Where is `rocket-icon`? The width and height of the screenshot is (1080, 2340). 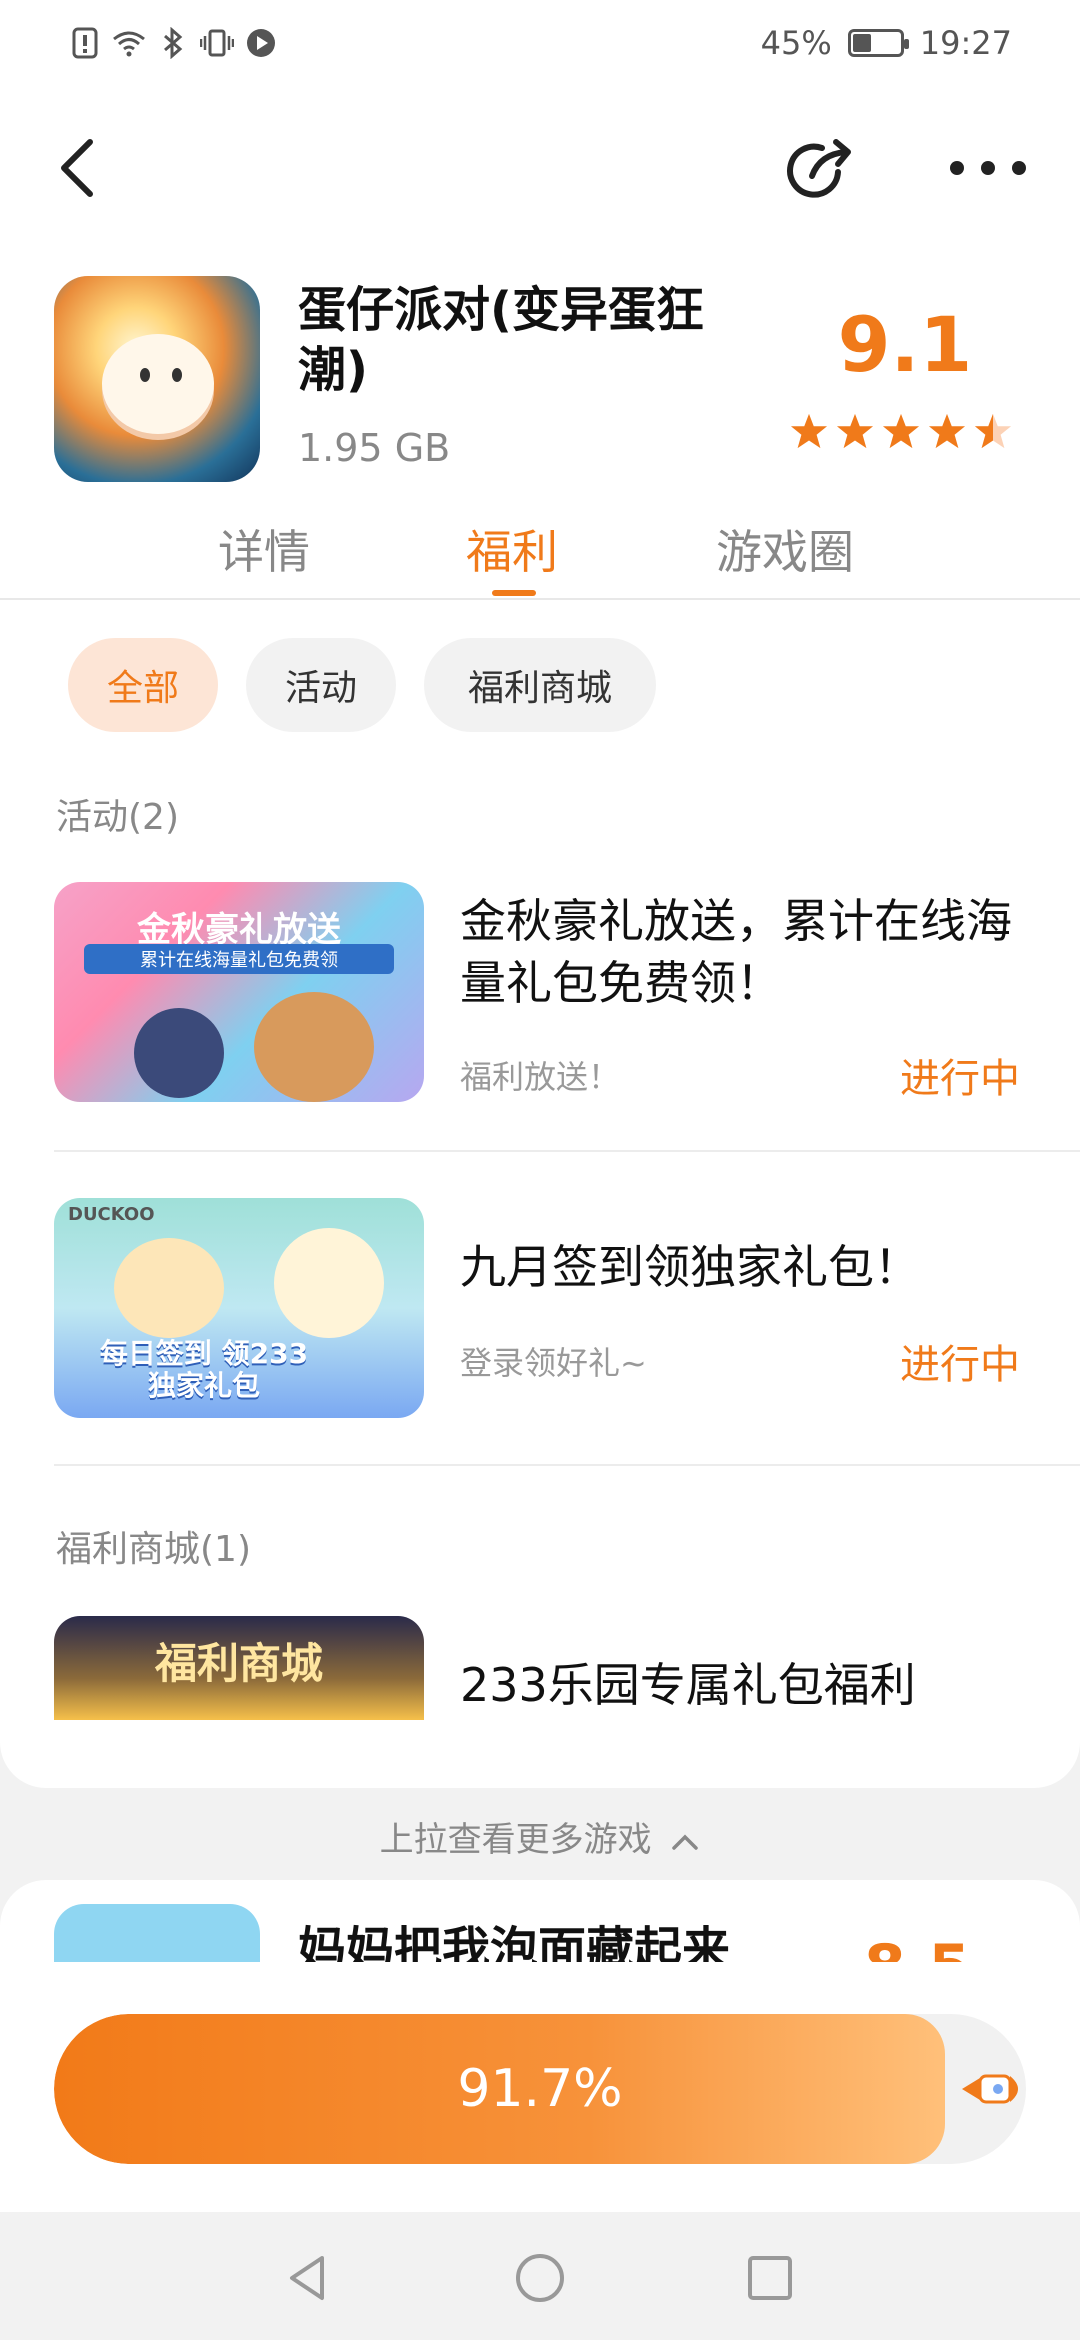
rocket-icon is located at coordinates (990, 2089).